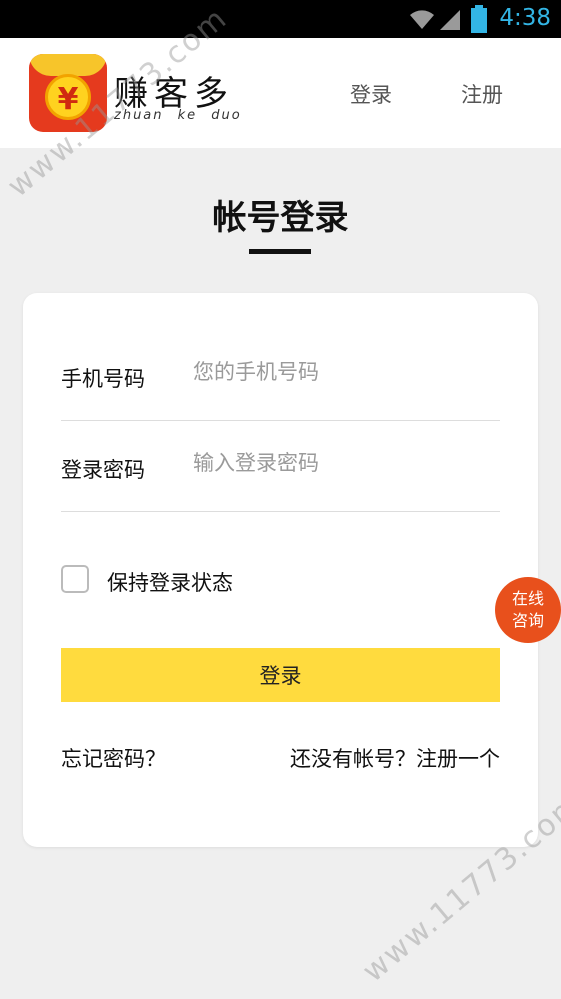  What do you see at coordinates (280, 675) in the screenshot?
I see `login-button: 登录` at bounding box center [280, 675].